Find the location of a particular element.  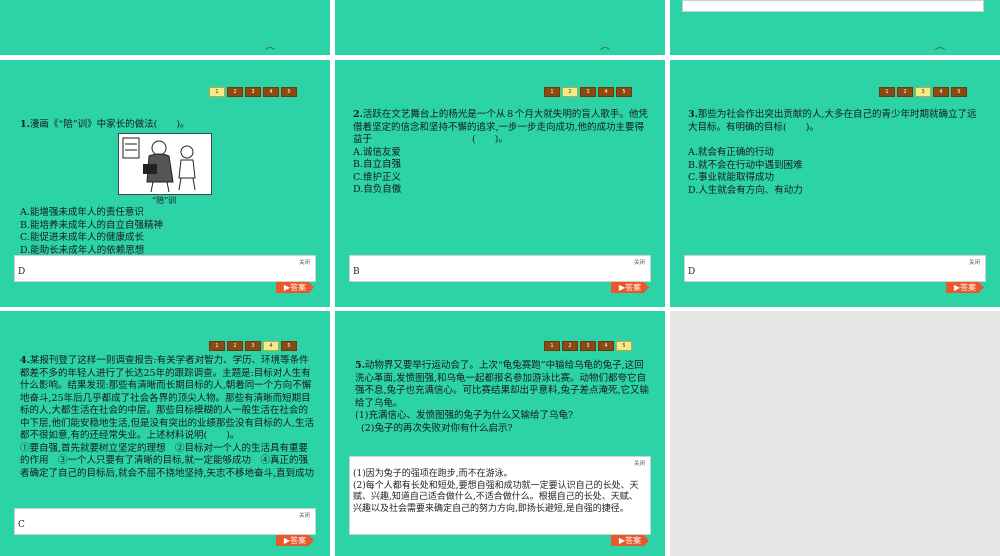

cartoon-caption: “陪”训 is located at coordinates (164, 200).